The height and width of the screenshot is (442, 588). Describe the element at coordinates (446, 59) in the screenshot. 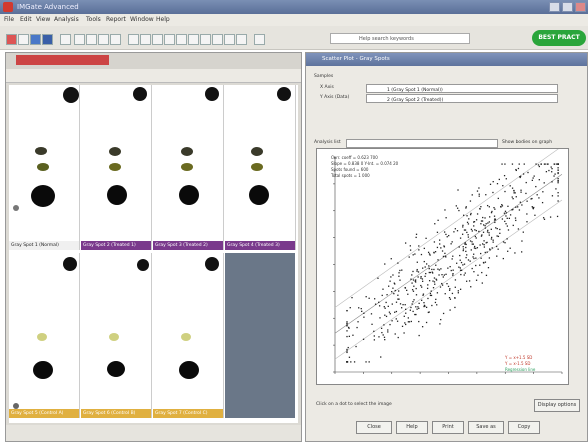

I see `scatter-window-title: Scatter Plot - Gray Spots` at that location.